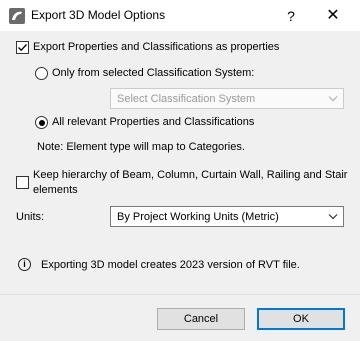 This screenshot has width=360, height=341. I want to click on close-button: ✕, so click(333, 16).